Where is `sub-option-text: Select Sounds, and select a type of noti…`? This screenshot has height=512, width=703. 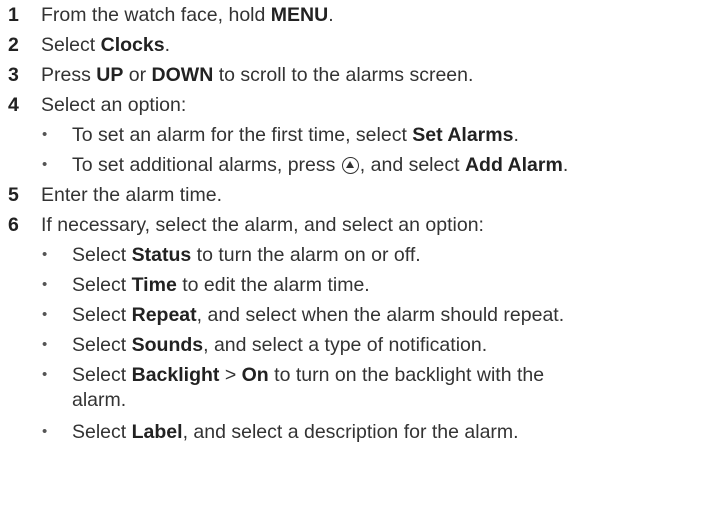
sub-option-text: Select Sounds, and select a type of noti… is located at coordinates (279, 345).